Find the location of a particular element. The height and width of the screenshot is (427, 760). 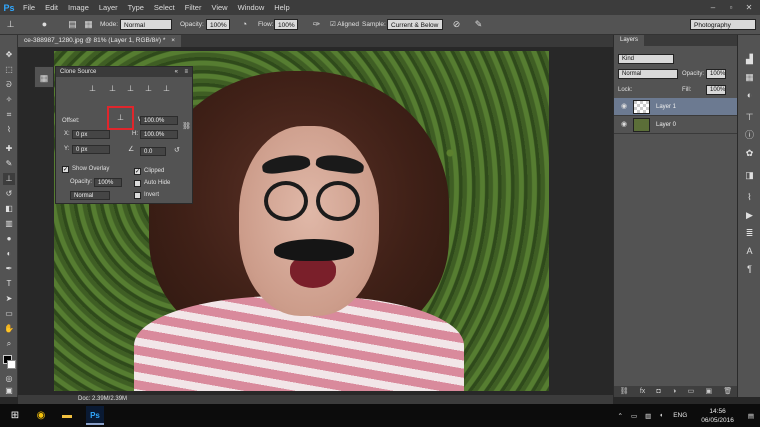

aligned-checkbox: ☑ Aligned is located at coordinates (344, 24).